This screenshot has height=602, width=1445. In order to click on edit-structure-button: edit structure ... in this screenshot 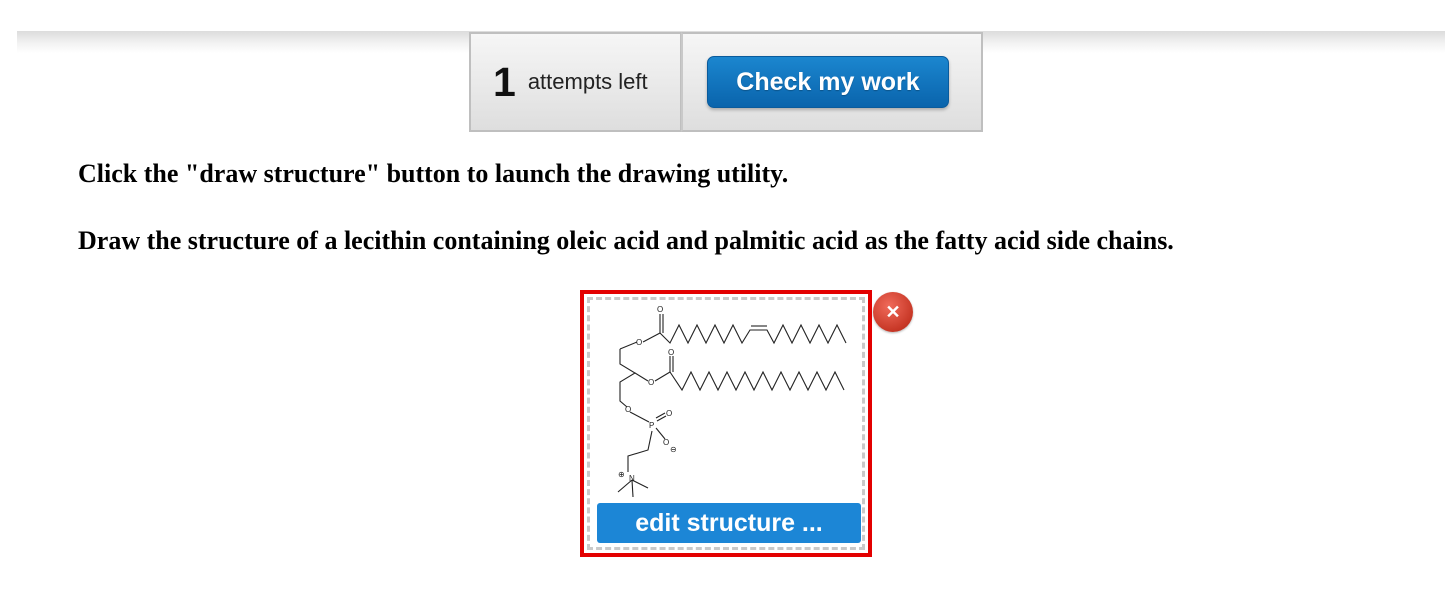, I will do `click(729, 523)`.